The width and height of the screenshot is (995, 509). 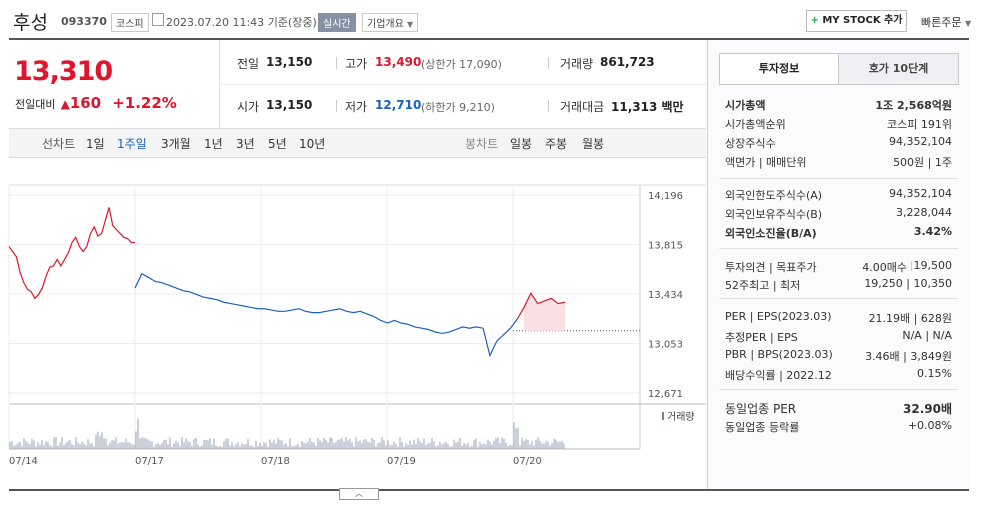 What do you see at coordinates (681, 417) in the screenshot?
I see `volume-legend-label: 거래량` at bounding box center [681, 417].